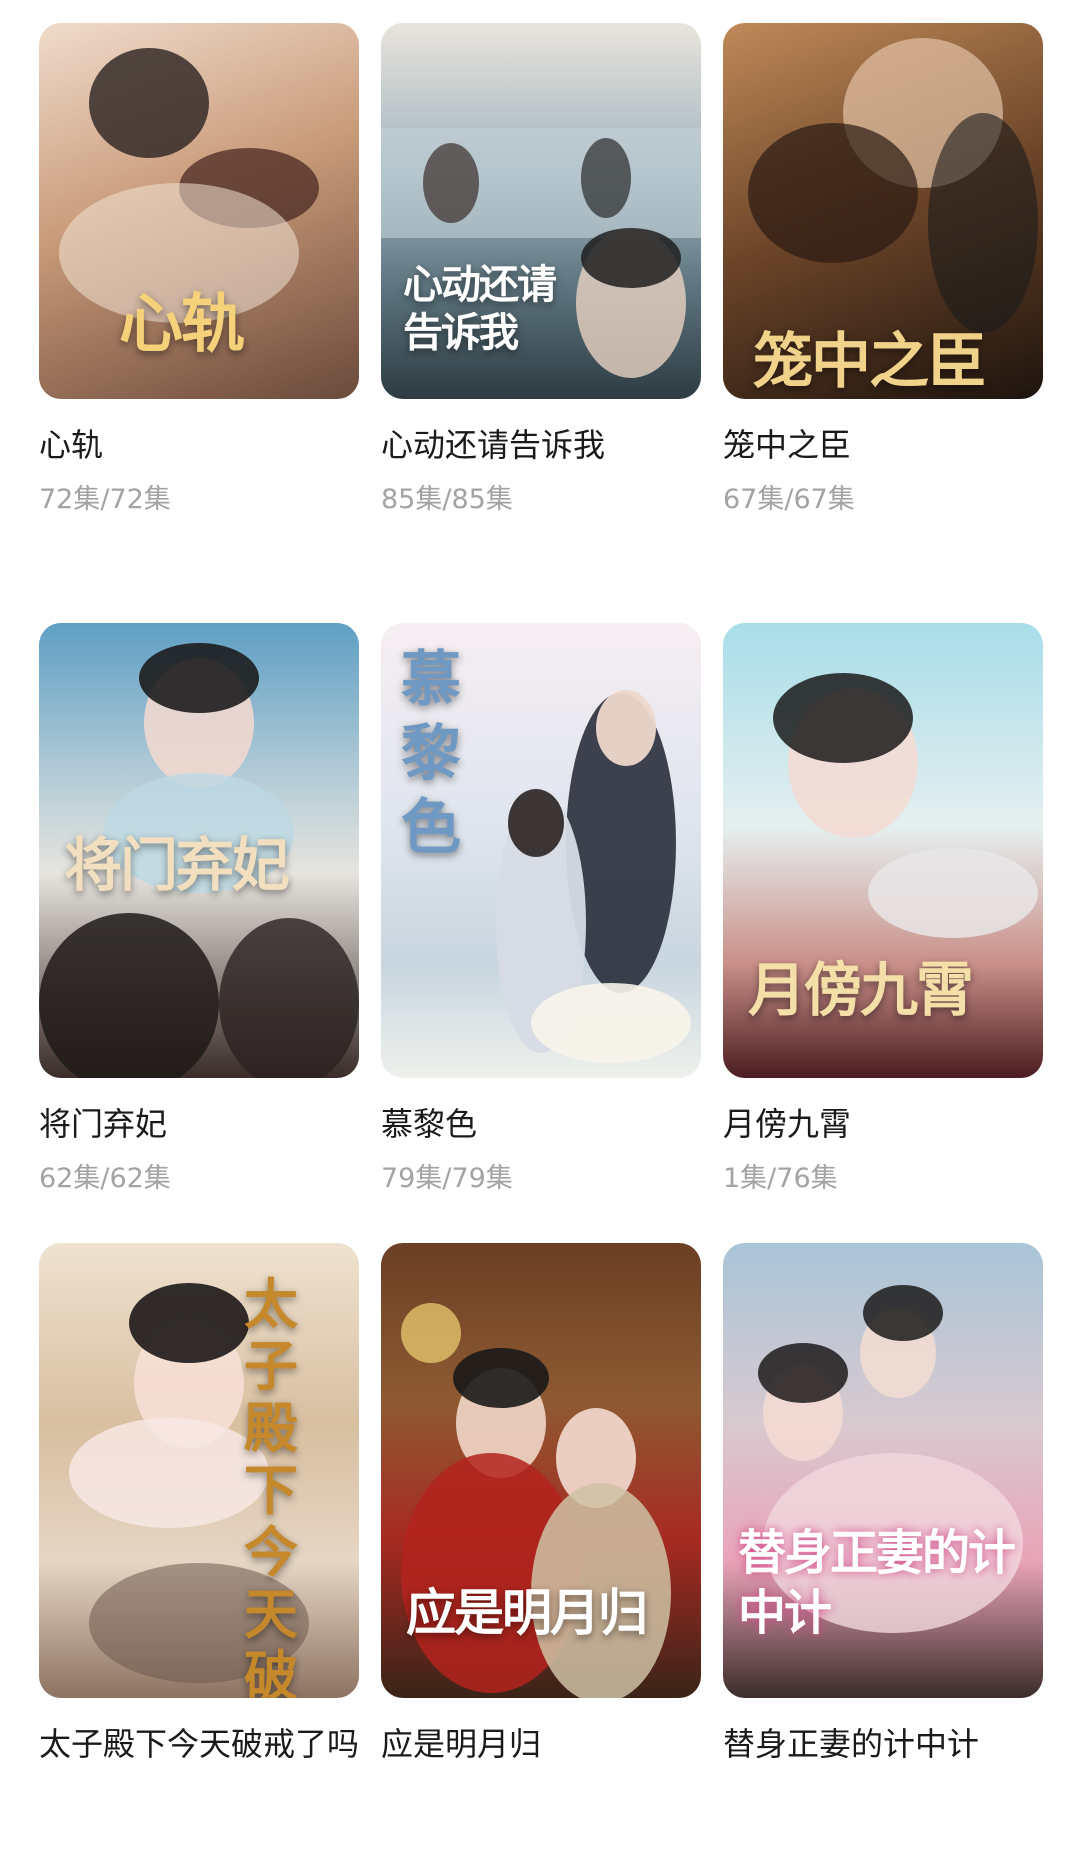 The image size is (1080, 1863). What do you see at coordinates (883, 1470) in the screenshot?
I see `drama-poster: 替身正妻的计中计` at bounding box center [883, 1470].